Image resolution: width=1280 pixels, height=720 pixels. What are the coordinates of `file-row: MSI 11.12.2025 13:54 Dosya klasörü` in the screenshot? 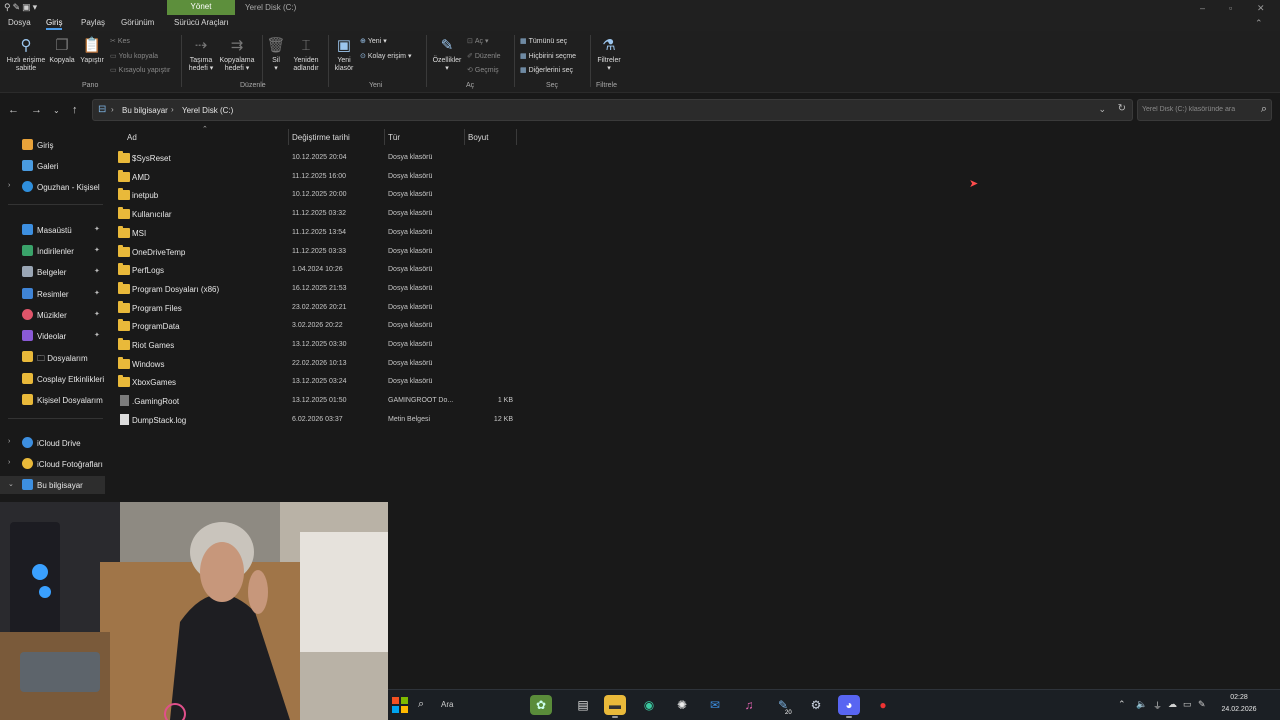 It's located at (317, 233).